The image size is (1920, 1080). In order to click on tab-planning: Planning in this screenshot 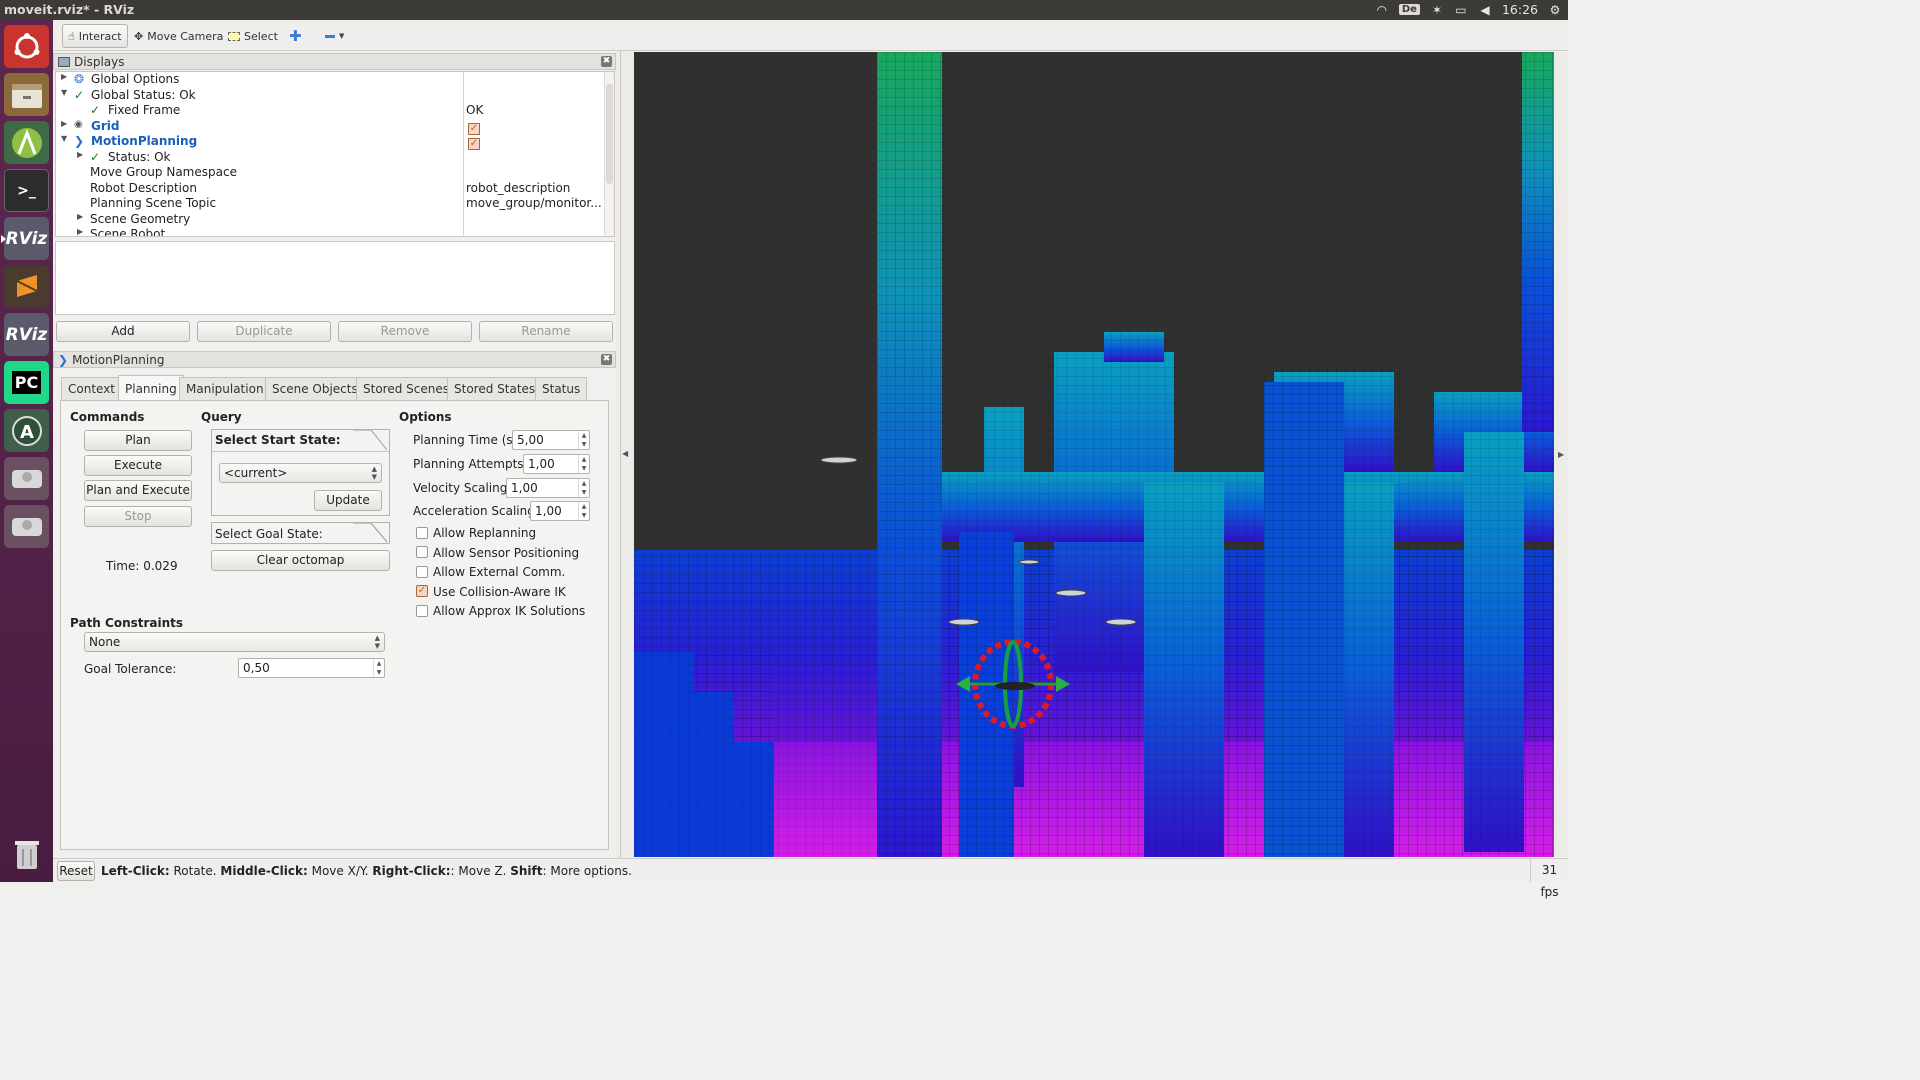, I will do `click(151, 388)`.